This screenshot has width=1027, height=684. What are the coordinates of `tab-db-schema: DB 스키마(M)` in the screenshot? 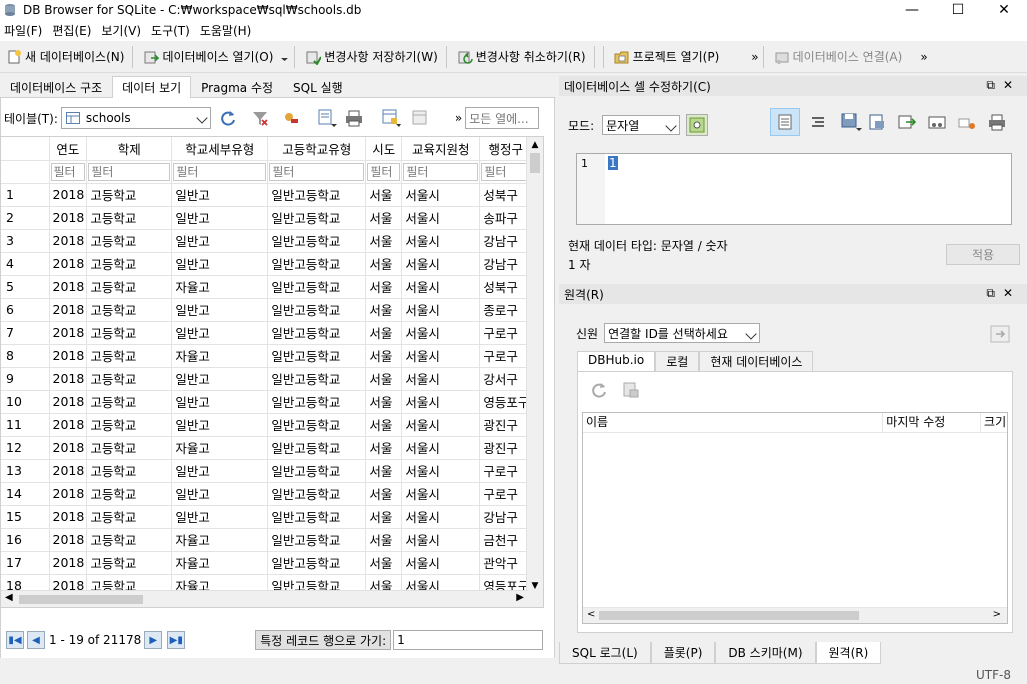 It's located at (765, 653).